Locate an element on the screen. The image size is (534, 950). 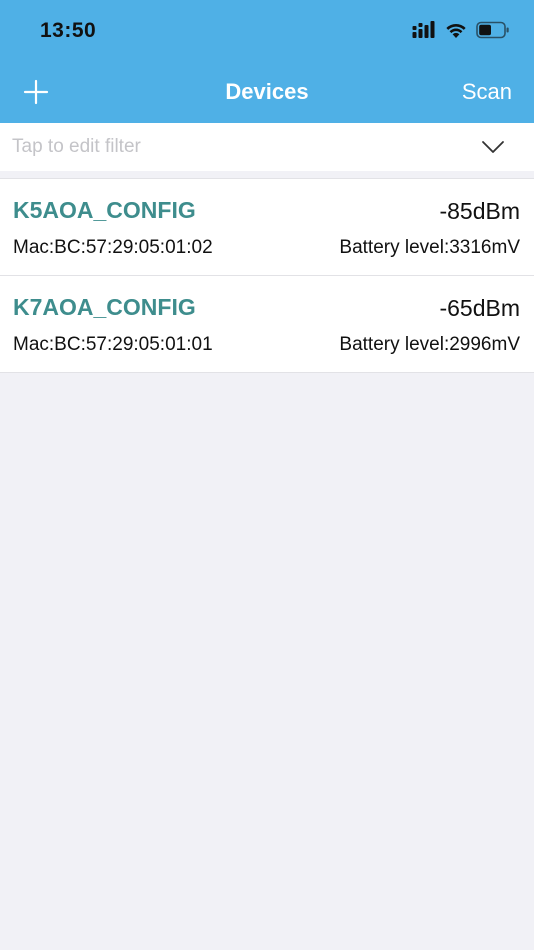
filter-bar is located at coordinates (267, 147).